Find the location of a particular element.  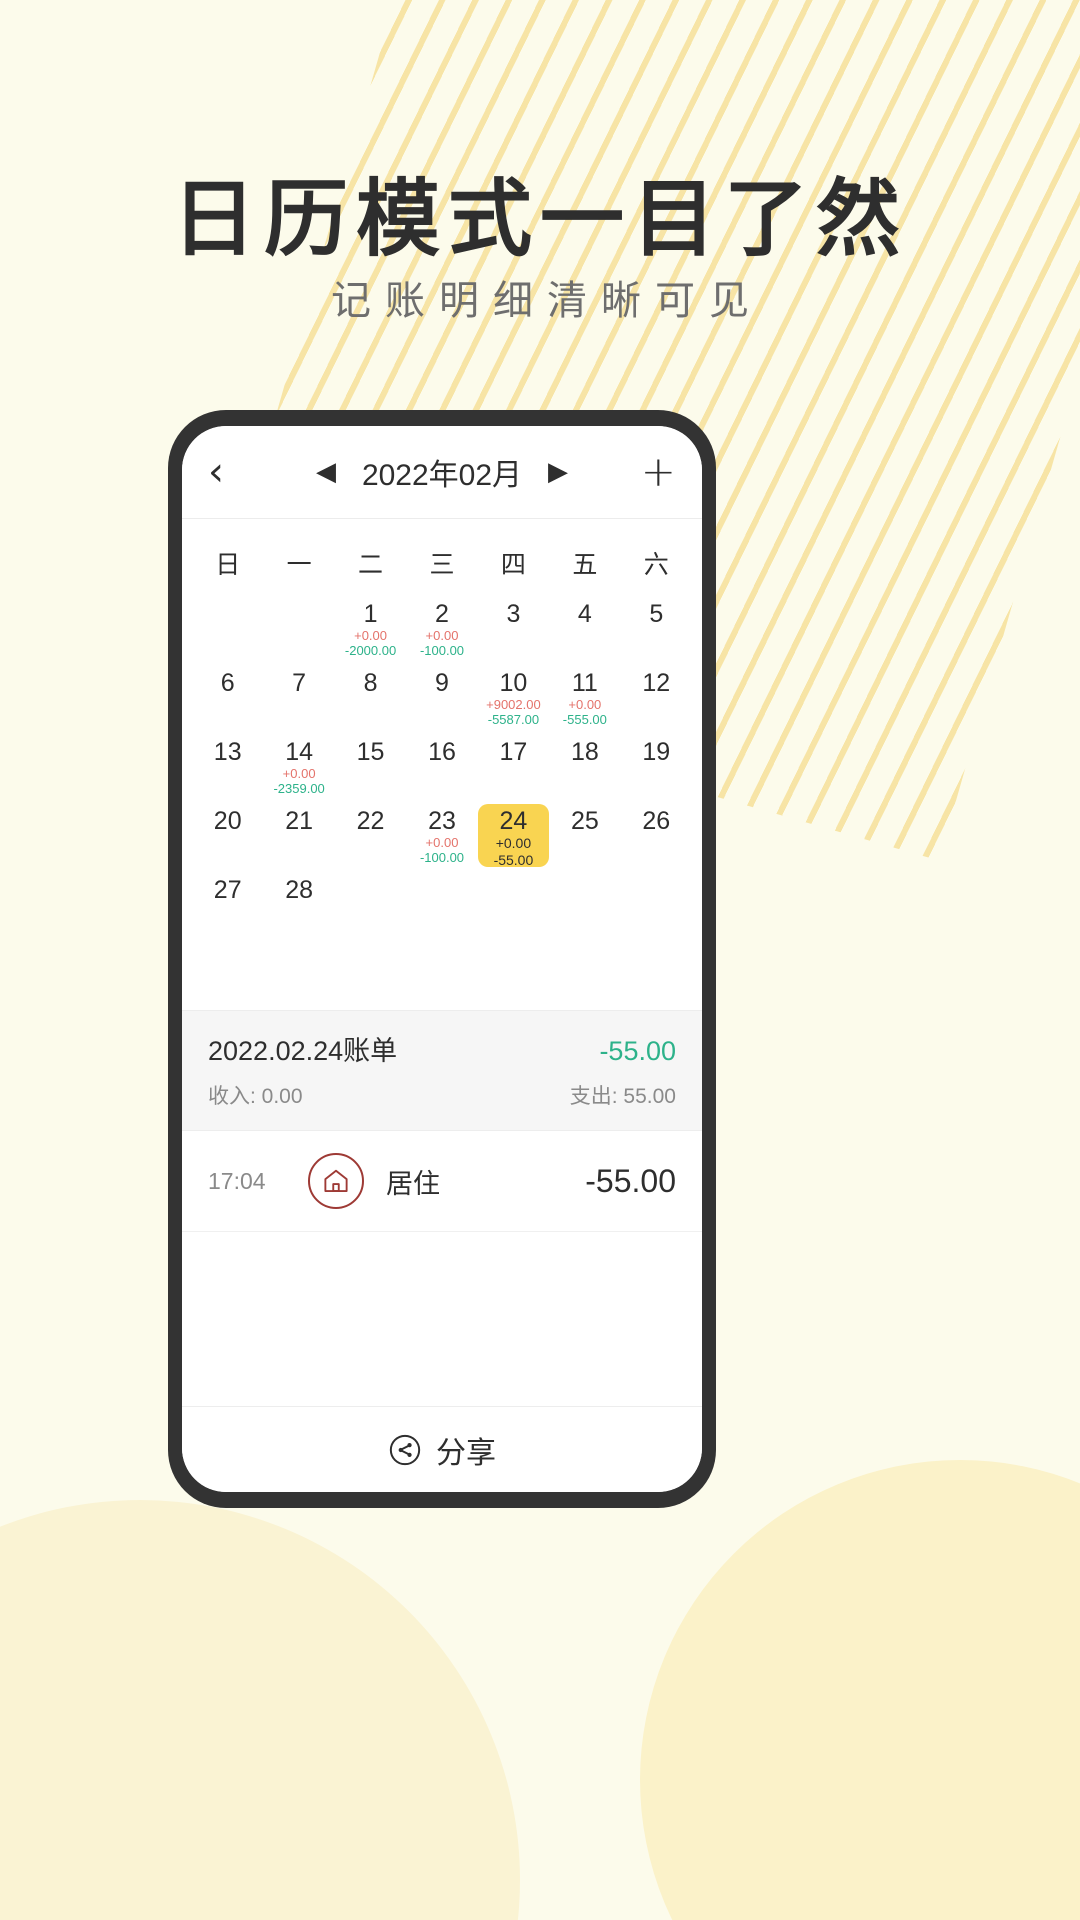

transaction-time: 17:04 is located at coordinates (237, 1180).